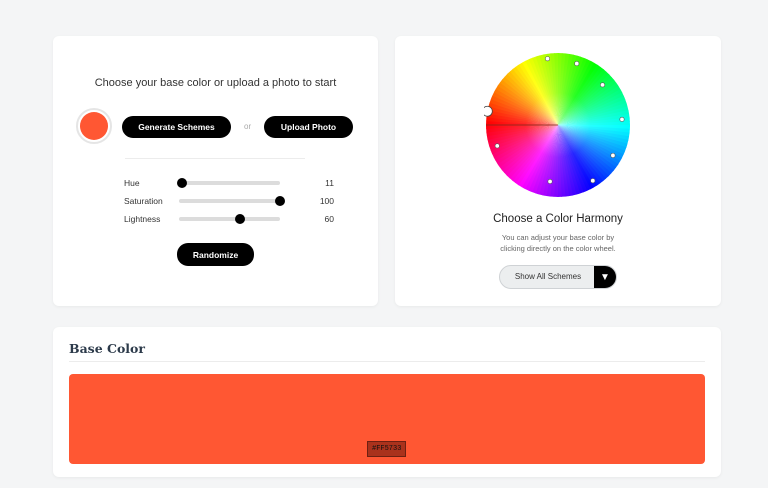 This screenshot has width=768, height=488. I want to click on lightness-label: Lightness, so click(142, 219).